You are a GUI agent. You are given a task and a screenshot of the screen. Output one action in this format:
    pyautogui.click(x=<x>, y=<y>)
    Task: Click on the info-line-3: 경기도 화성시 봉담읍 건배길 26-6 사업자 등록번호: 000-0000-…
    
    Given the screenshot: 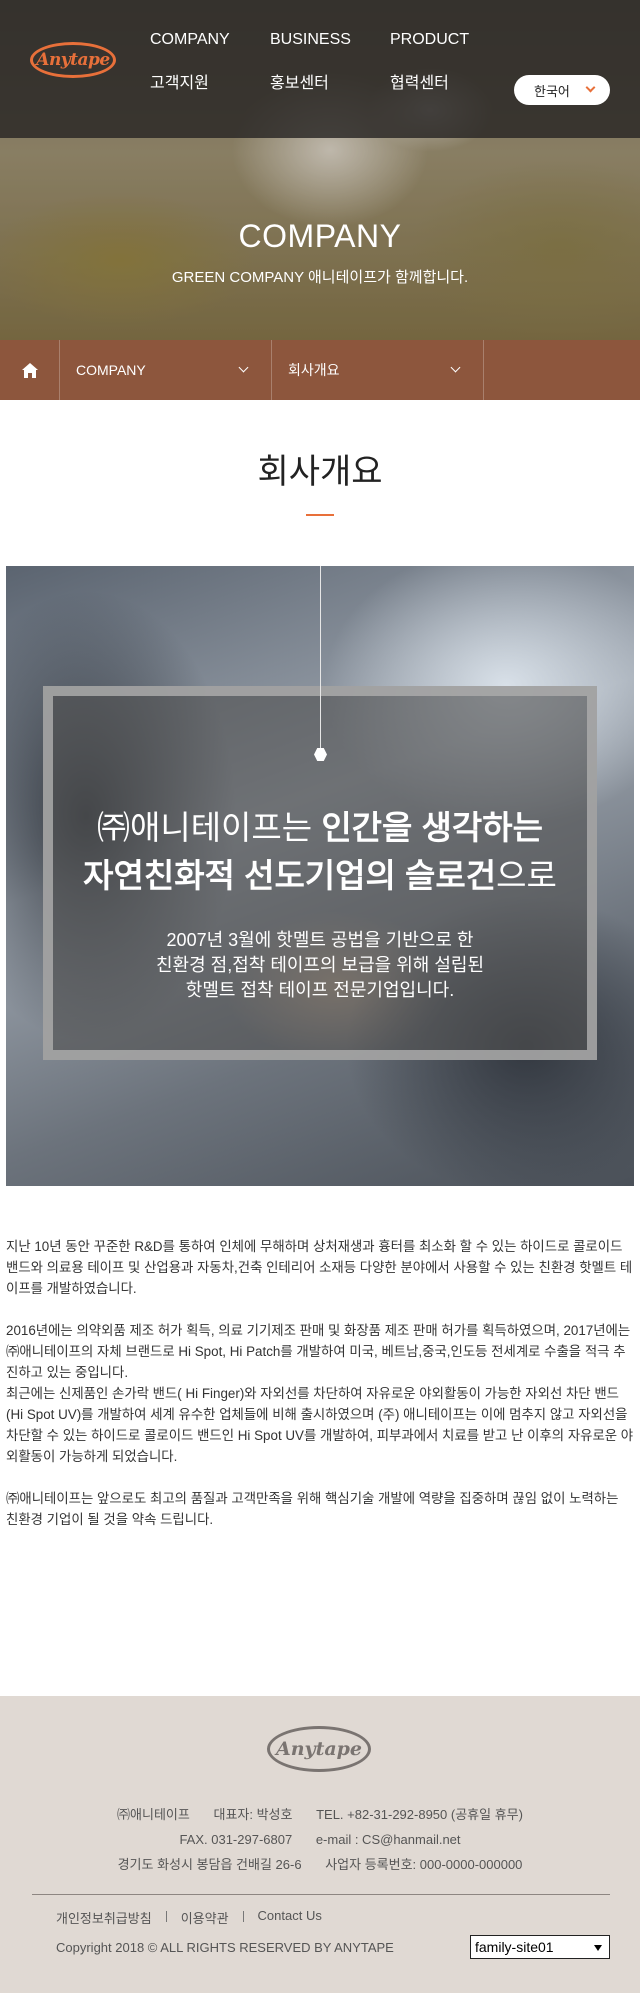 What is the action you would take?
    pyautogui.click(x=320, y=1864)
    